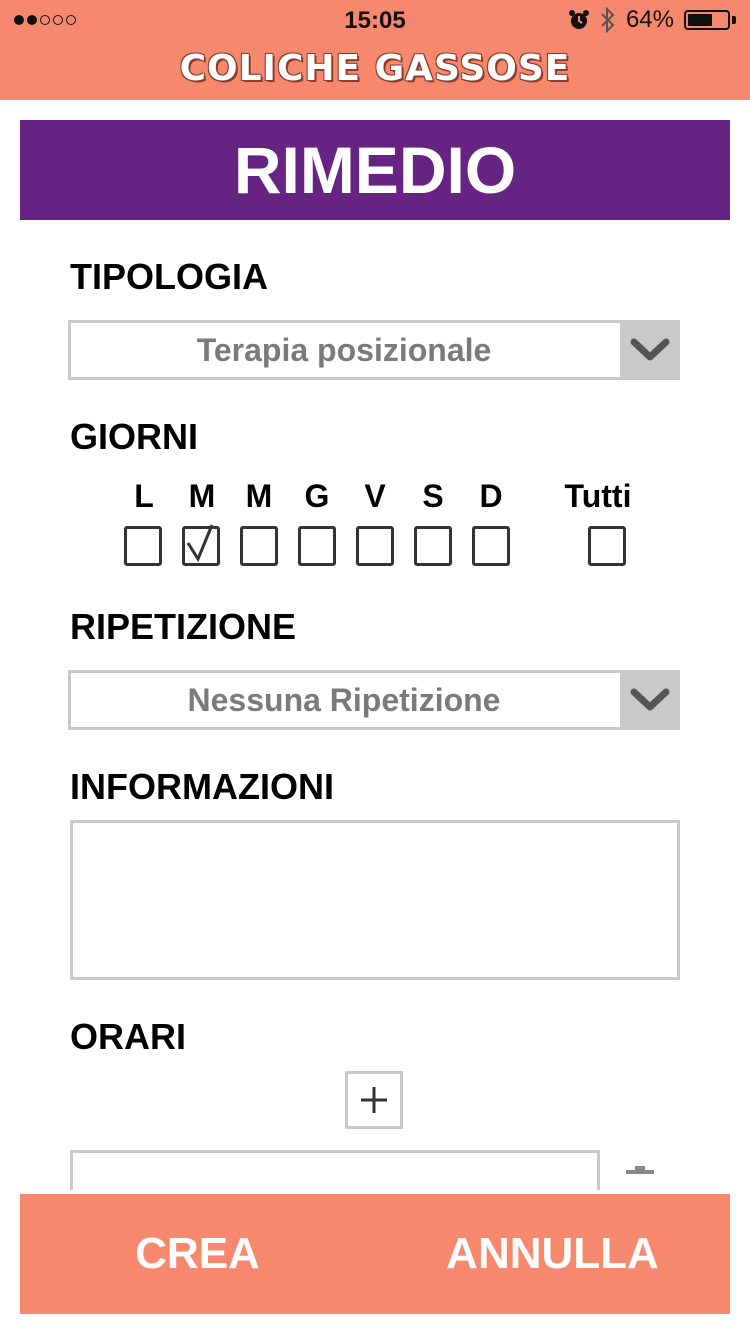 The image size is (750, 1334). I want to click on battery-fill, so click(700, 20).